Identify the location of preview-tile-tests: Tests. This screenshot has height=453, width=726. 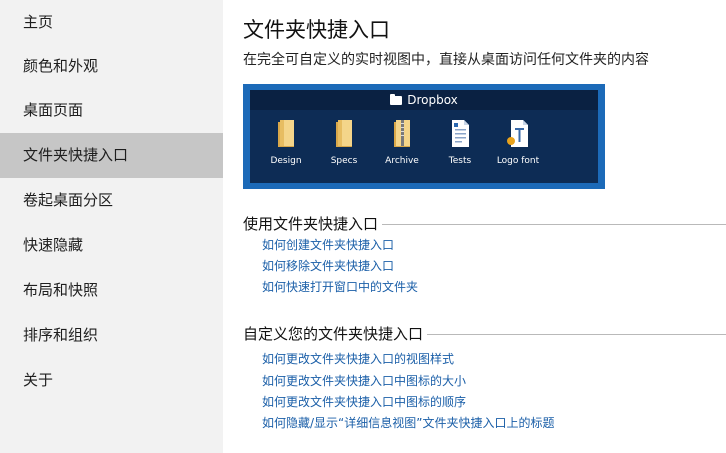
(460, 142).